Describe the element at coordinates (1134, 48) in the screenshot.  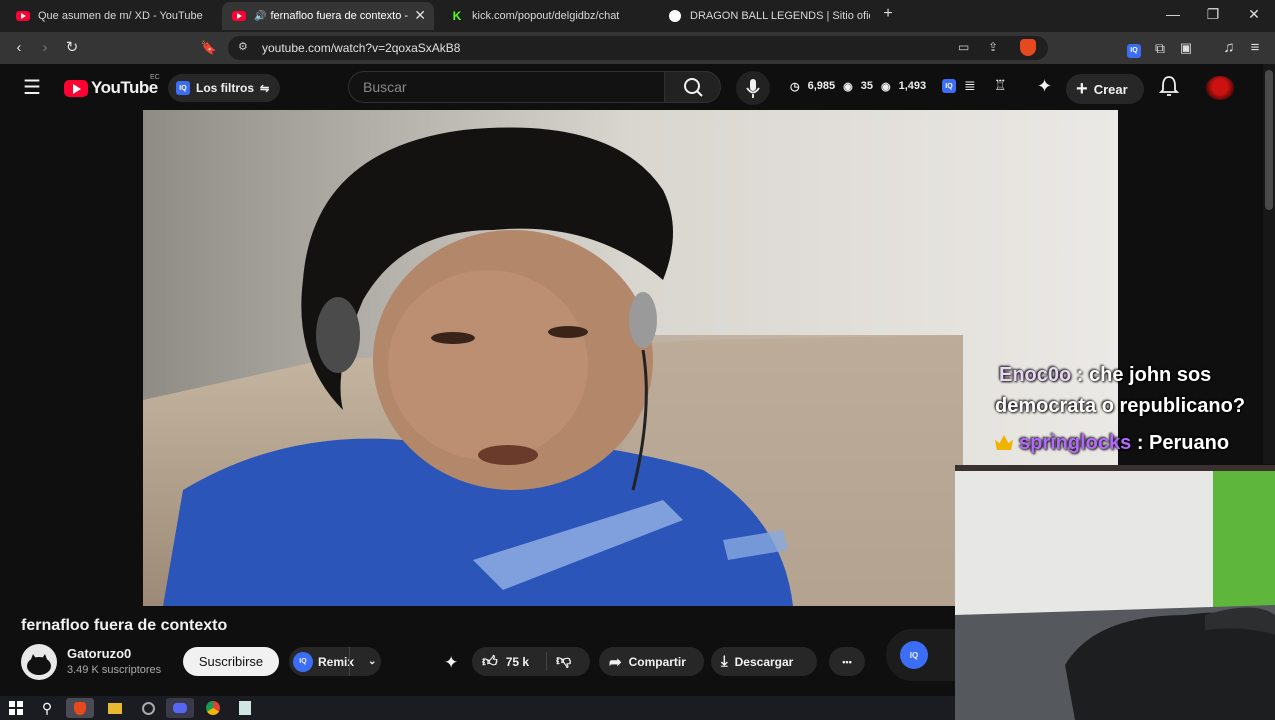
I see `extension-iq-icon: IQ` at that location.